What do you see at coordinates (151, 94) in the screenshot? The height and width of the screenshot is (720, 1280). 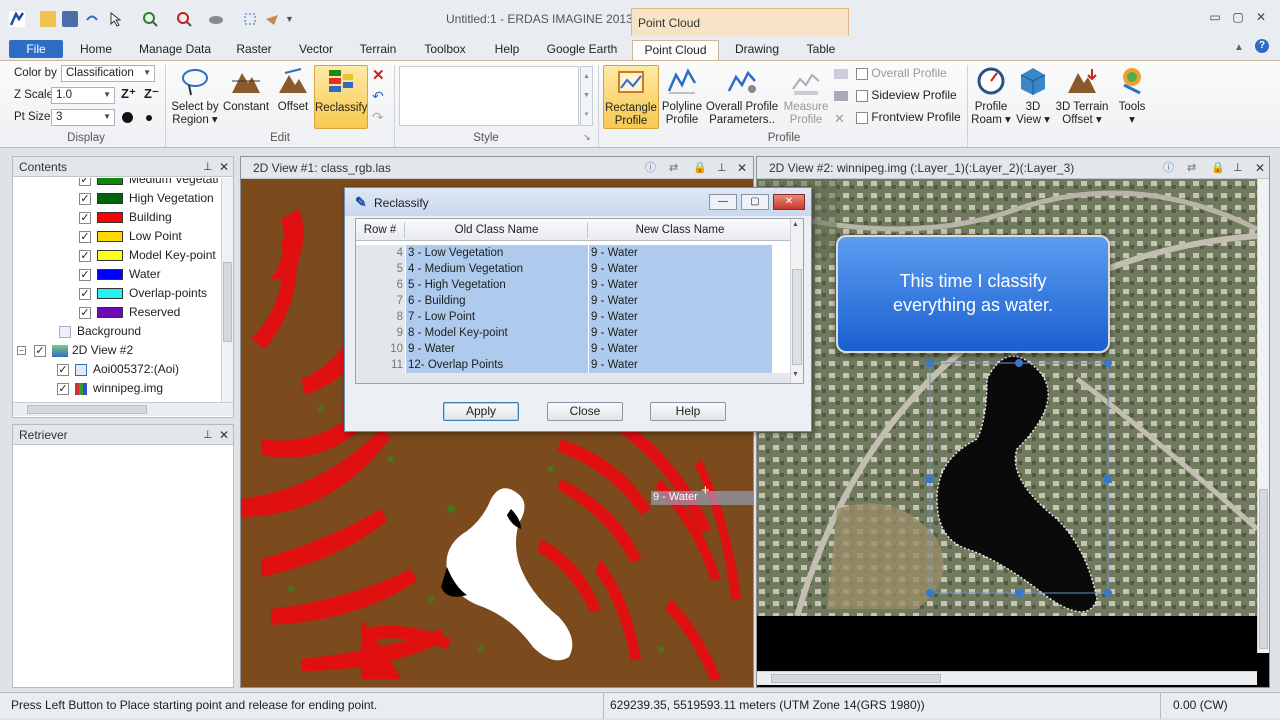 I see `z-down-icon: Z⁻` at bounding box center [151, 94].